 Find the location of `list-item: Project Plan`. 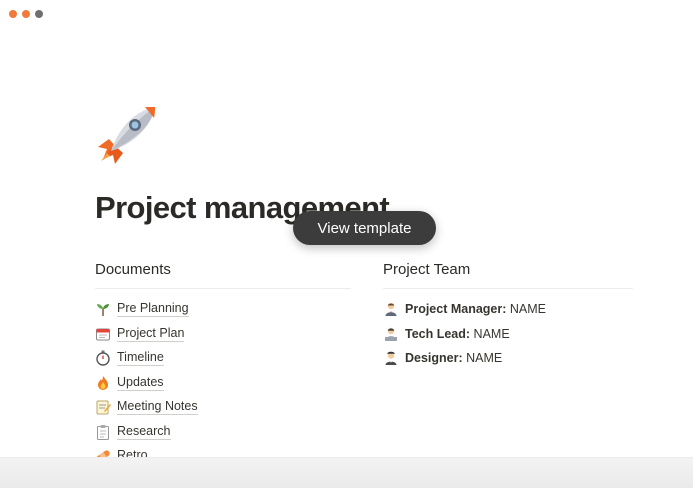

list-item: Project Plan is located at coordinates (223, 334).